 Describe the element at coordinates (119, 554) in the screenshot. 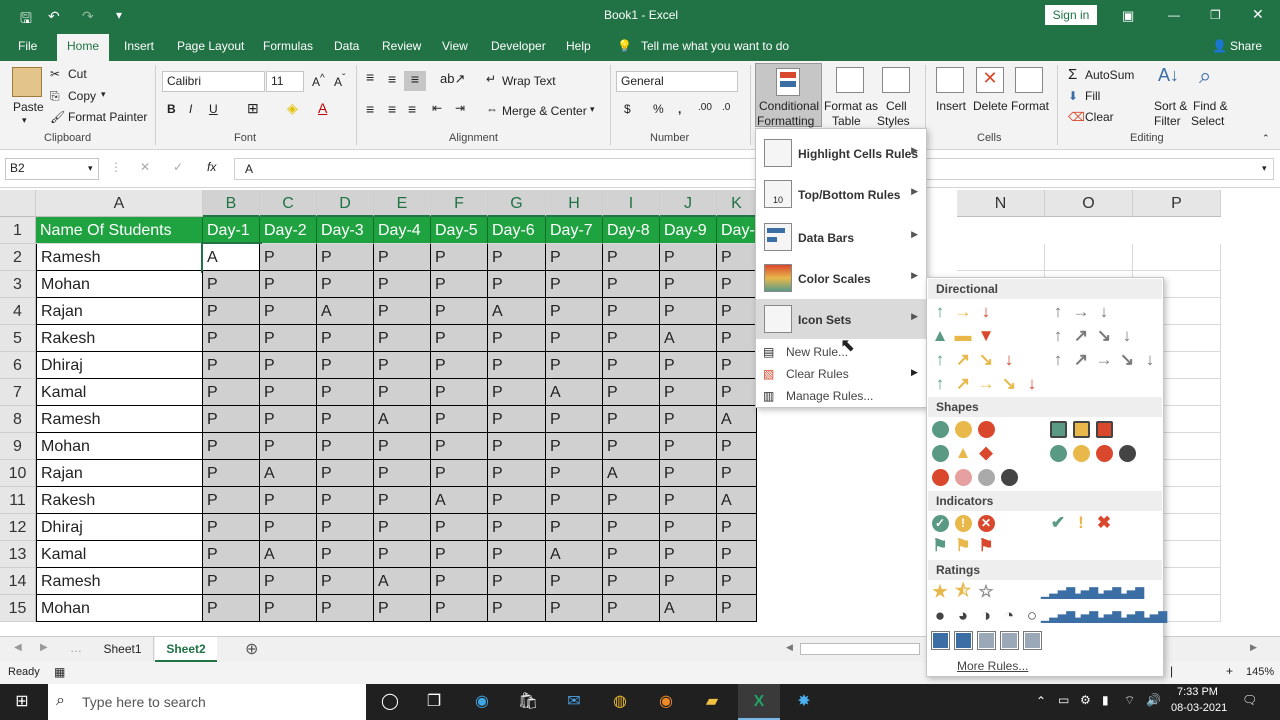

I see `student-name-cell: Kamal` at that location.